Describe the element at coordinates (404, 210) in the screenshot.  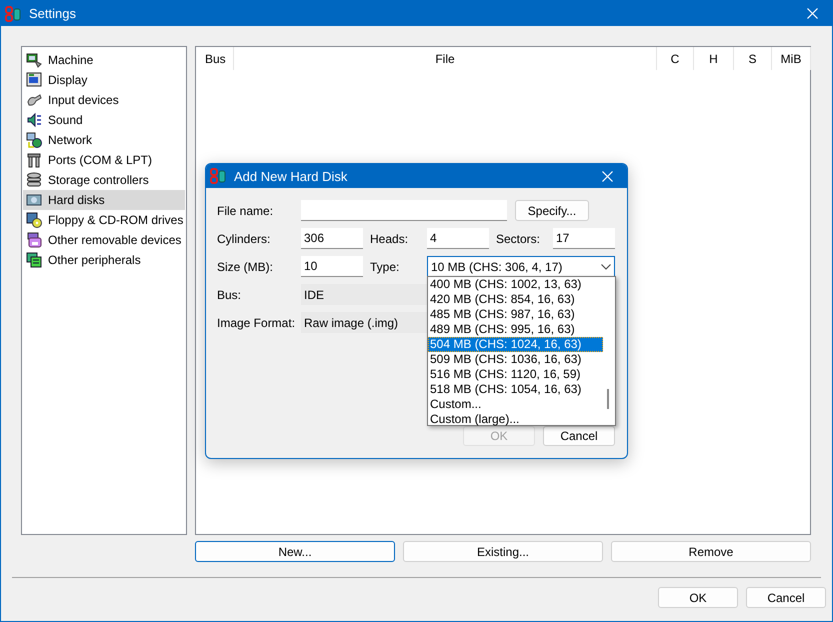
I see `file-name-field` at that location.